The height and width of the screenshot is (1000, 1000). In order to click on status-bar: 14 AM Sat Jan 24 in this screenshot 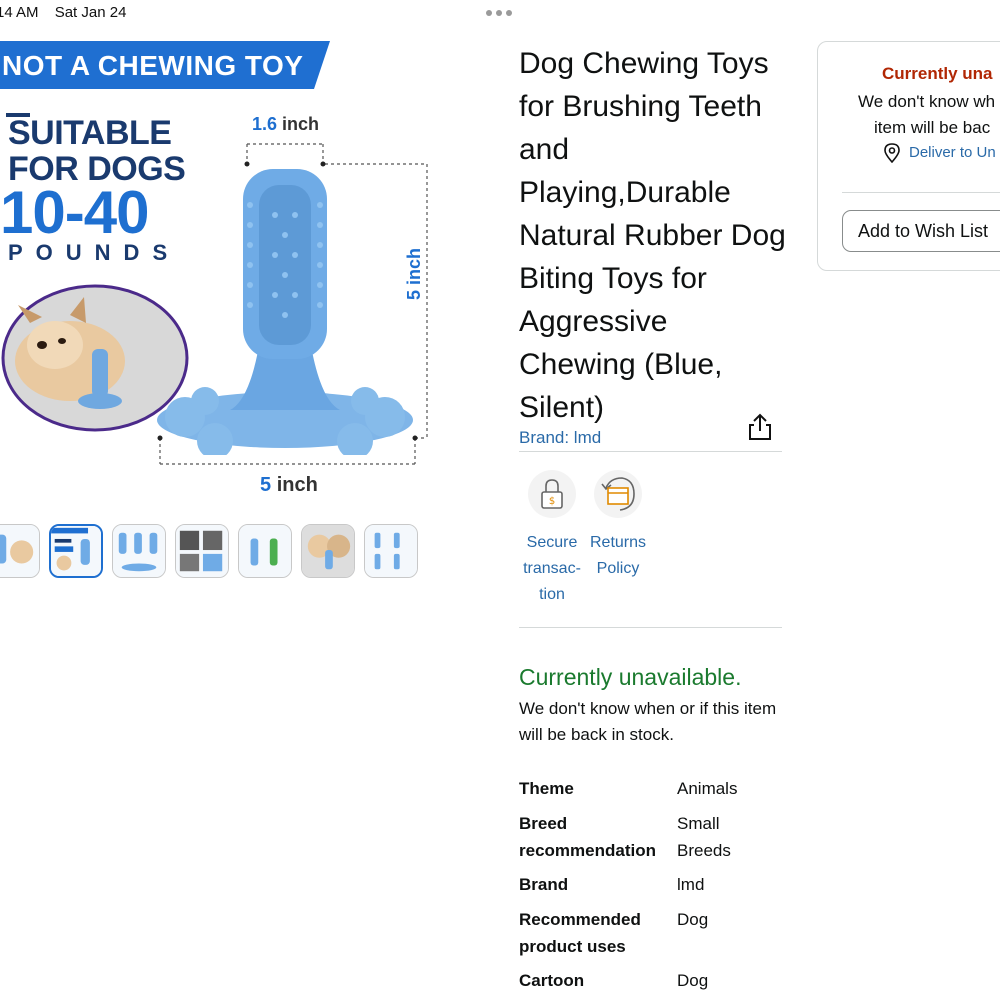, I will do `click(63, 12)`.